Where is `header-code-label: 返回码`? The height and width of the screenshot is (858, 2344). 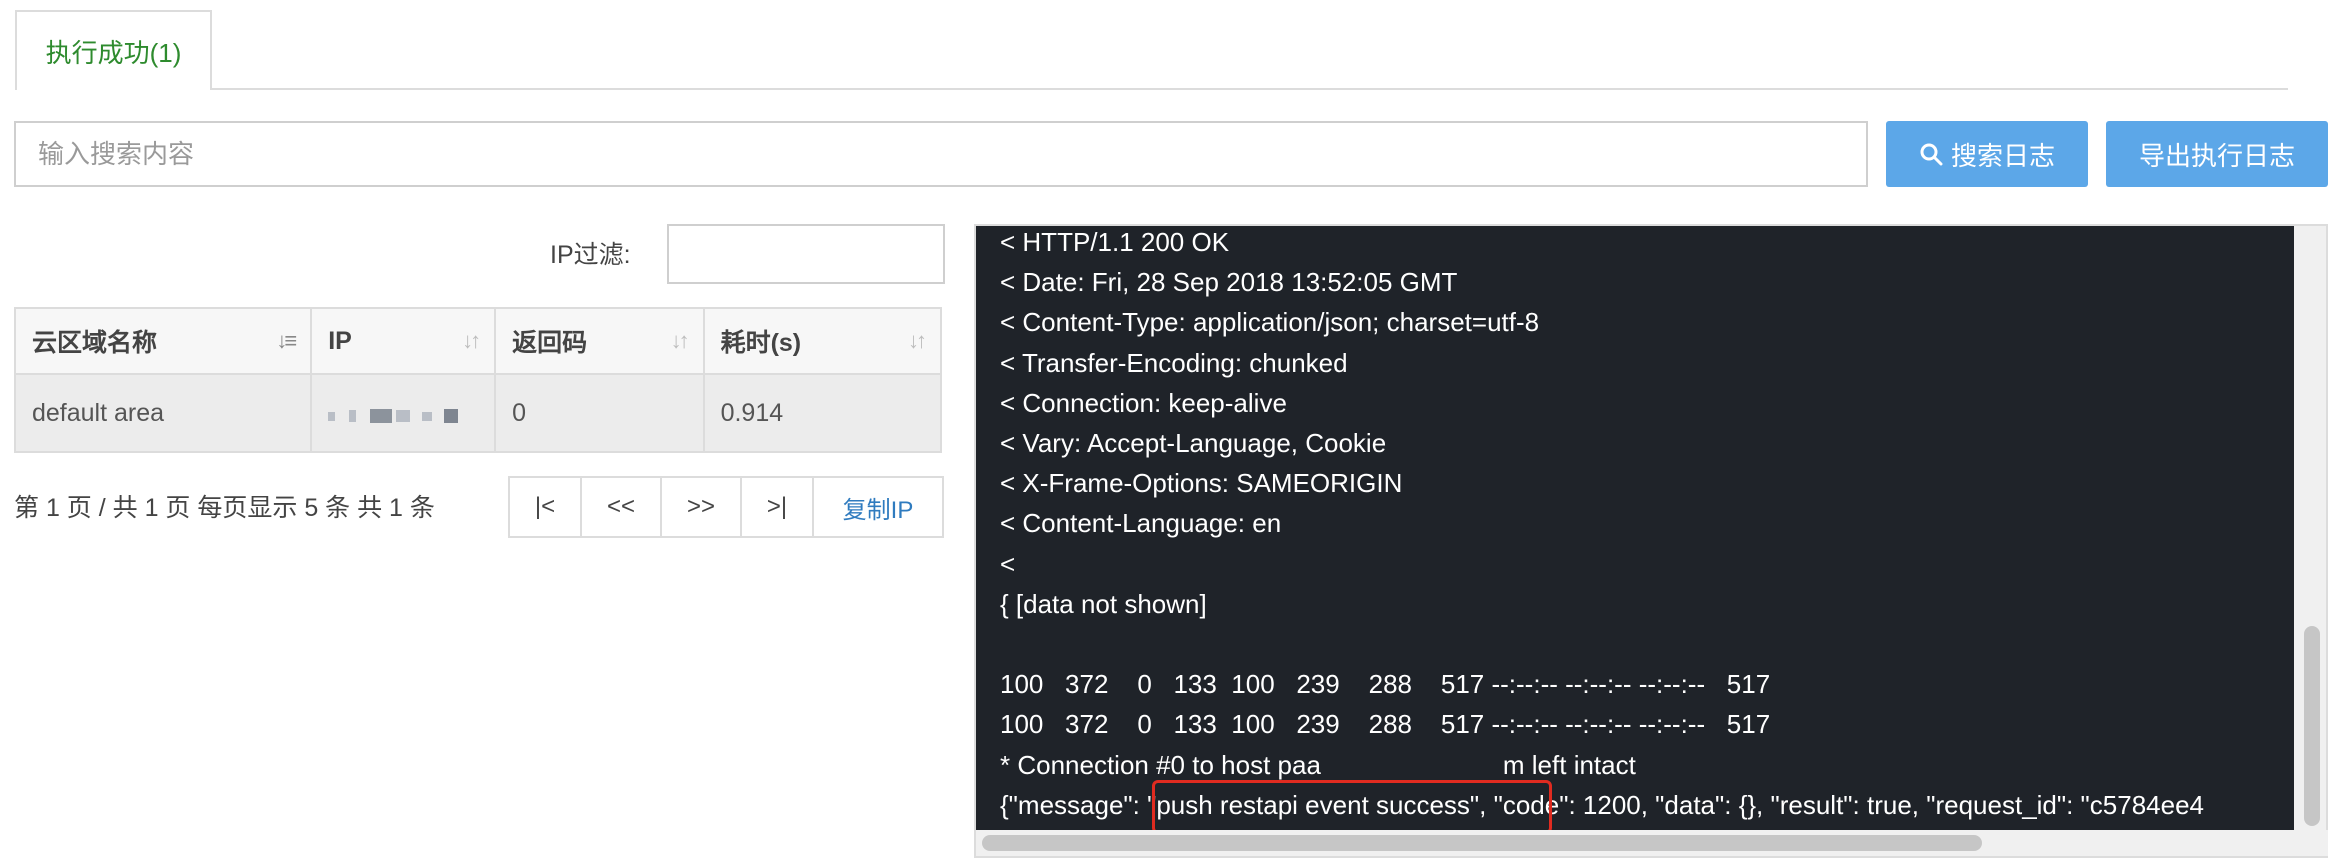 header-code-label: 返回码 is located at coordinates (550, 343).